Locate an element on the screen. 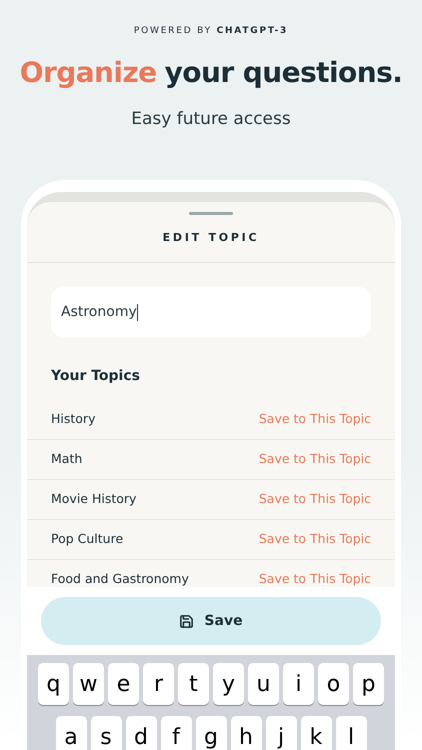 This screenshot has width=422, height=750. section-title: Your Topics is located at coordinates (95, 376).